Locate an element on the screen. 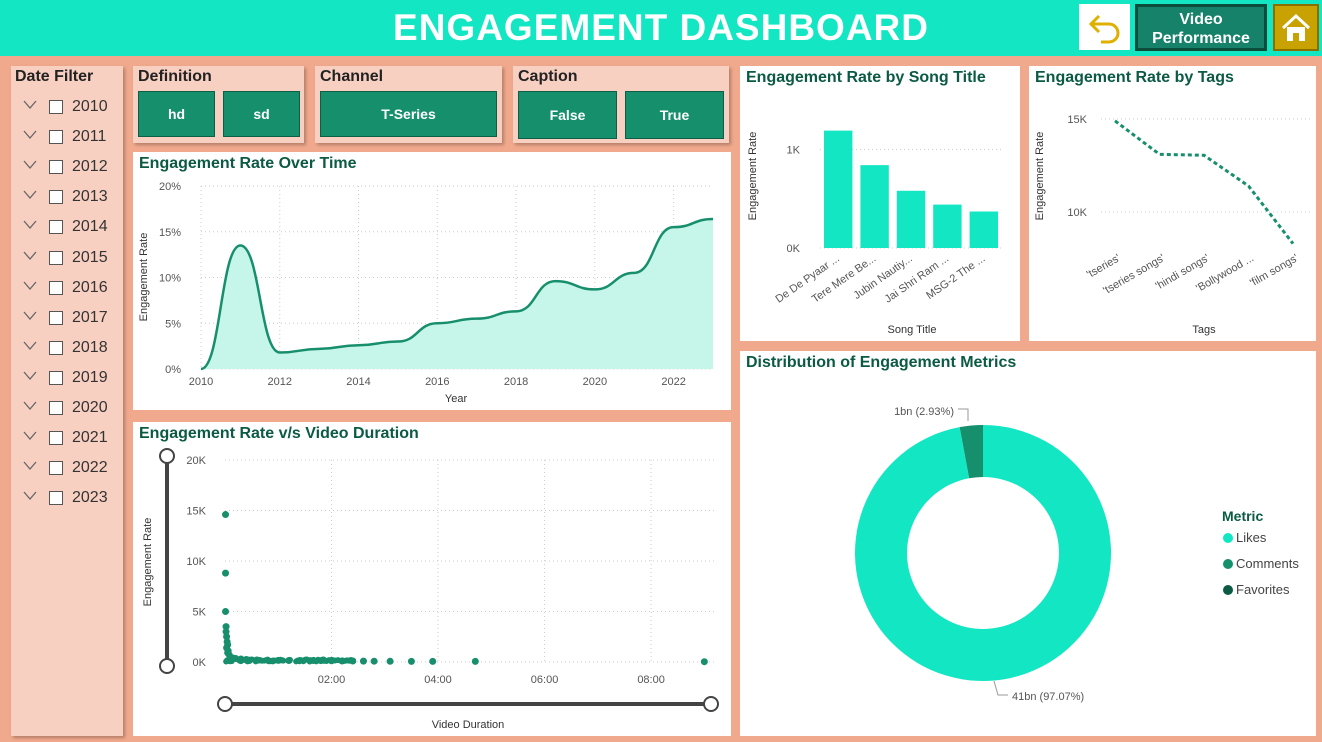 This screenshot has height=742, width=1322. x-tick-label: 06:00 is located at coordinates (545, 680).